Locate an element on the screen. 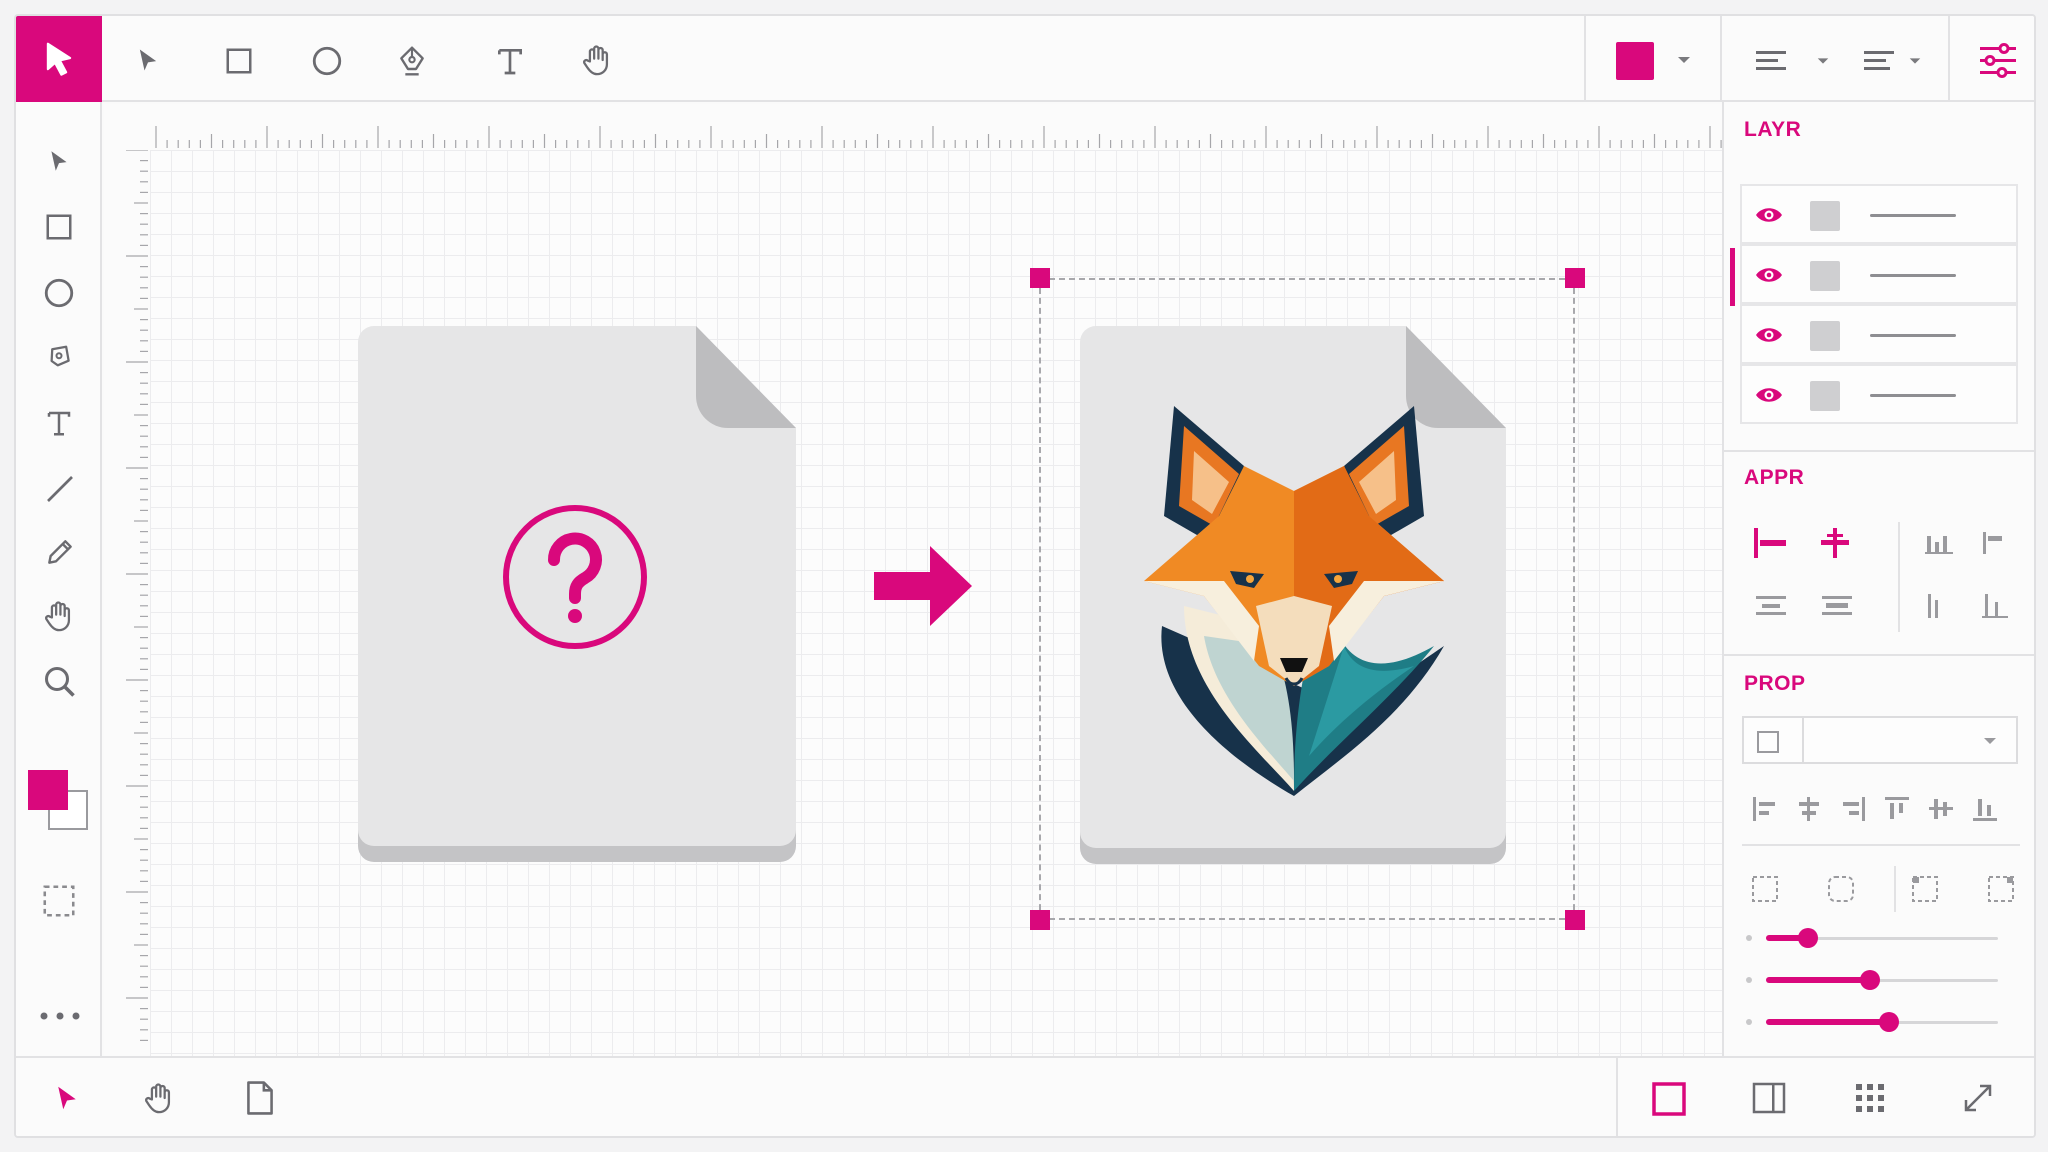 The height and width of the screenshot is (1152, 2048). grid-view-icon is located at coordinates (1870, 1098).